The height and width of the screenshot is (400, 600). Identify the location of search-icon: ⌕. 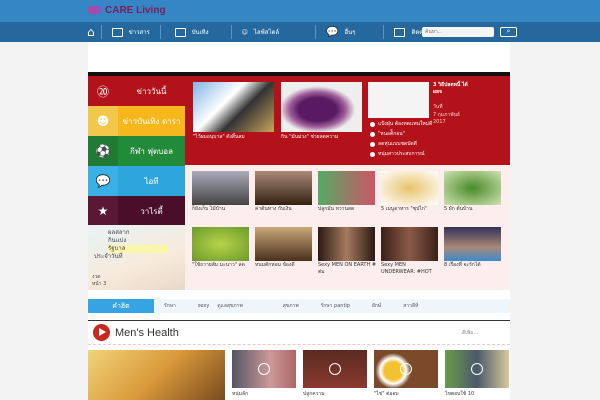
(508, 31).